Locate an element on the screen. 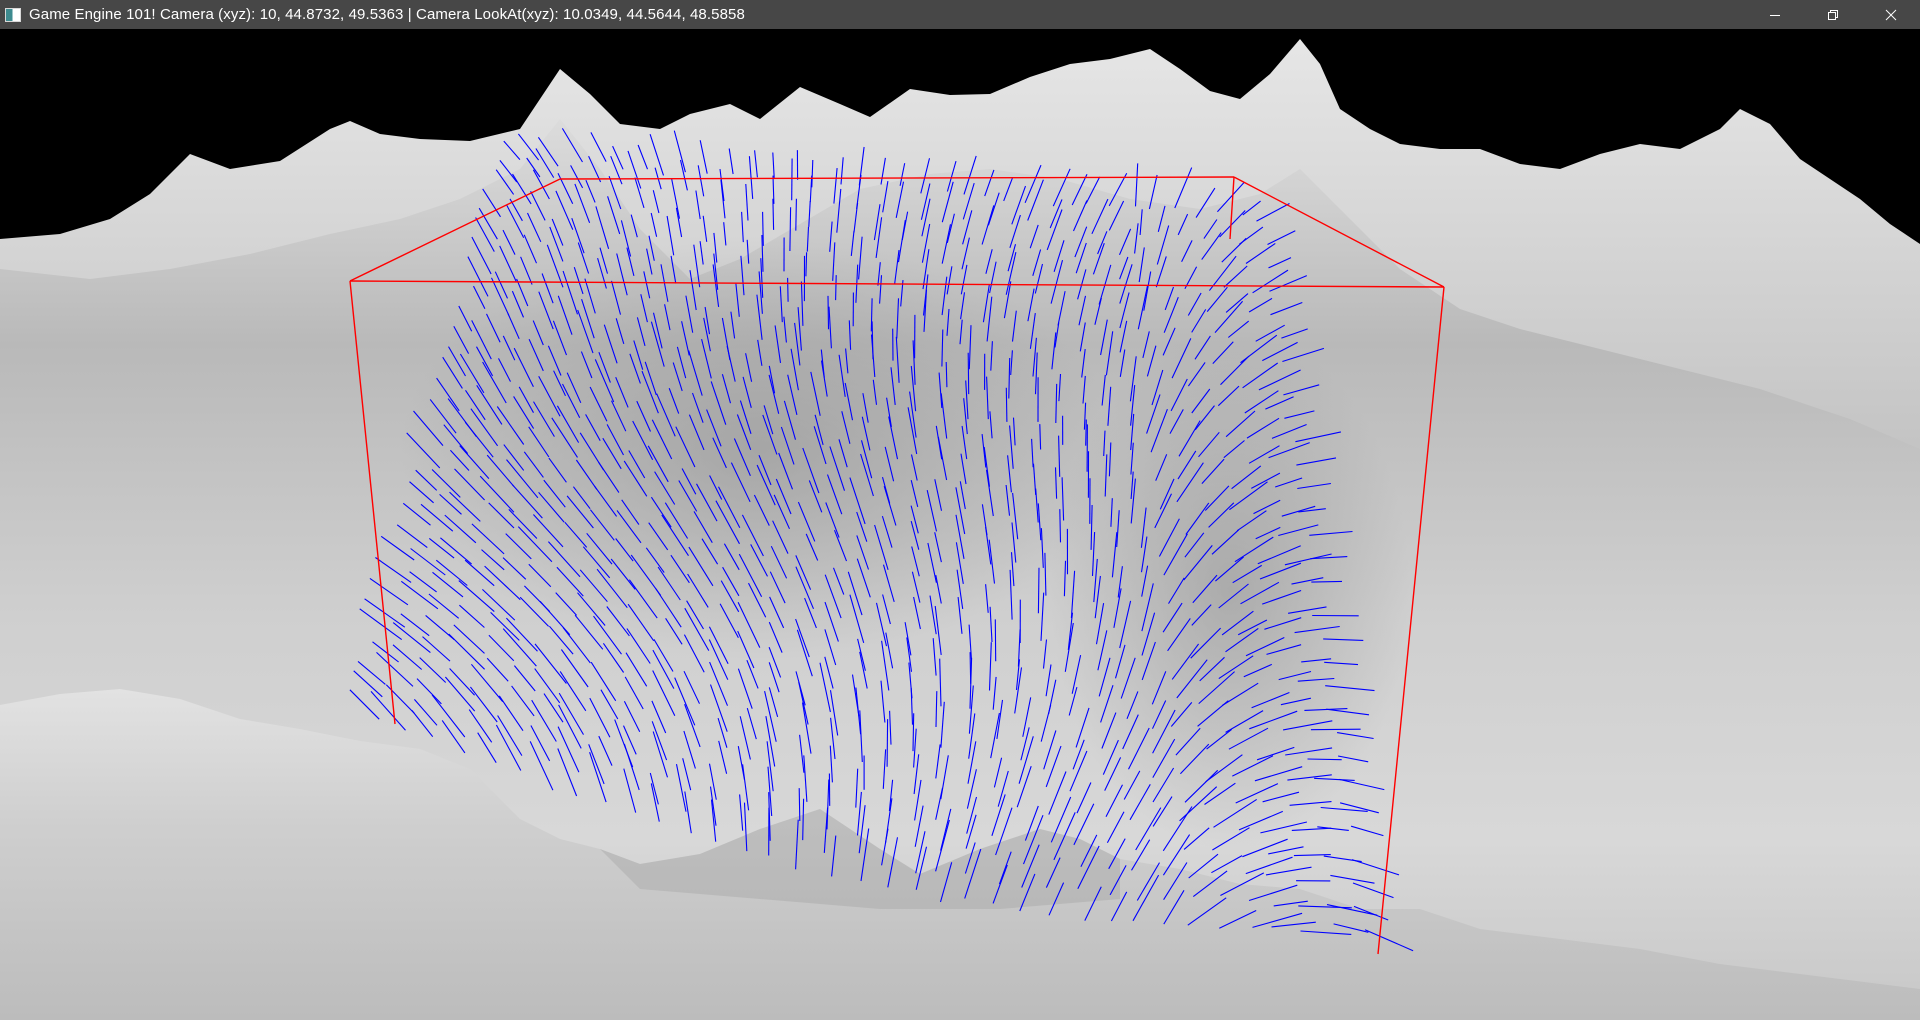 The height and width of the screenshot is (1020, 1920). restore-button is located at coordinates (1833, 14).